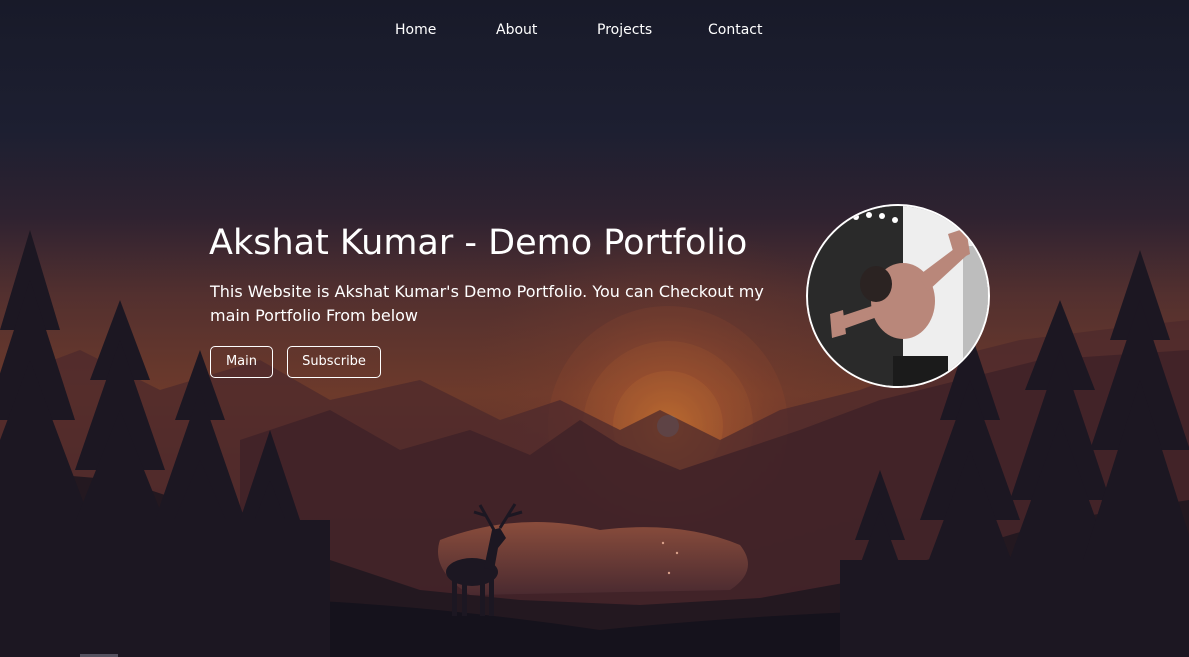  Describe the element at coordinates (241, 362) in the screenshot. I see `main-button: Main` at that location.